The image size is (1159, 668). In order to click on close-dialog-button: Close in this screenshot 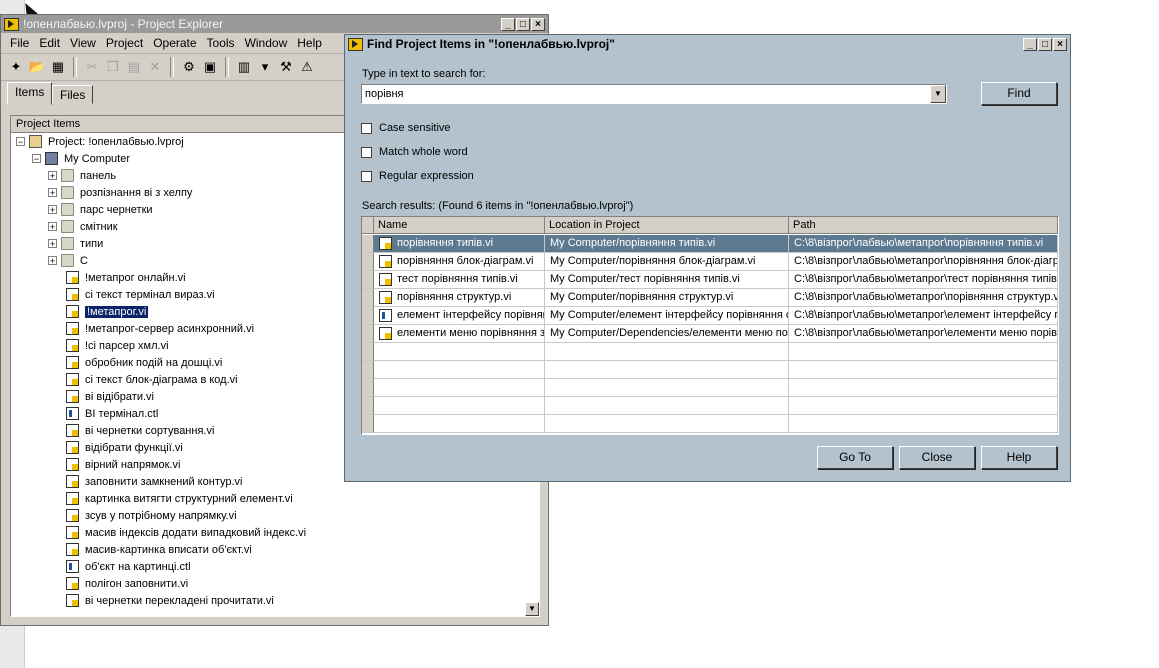, I will do `click(937, 457)`.